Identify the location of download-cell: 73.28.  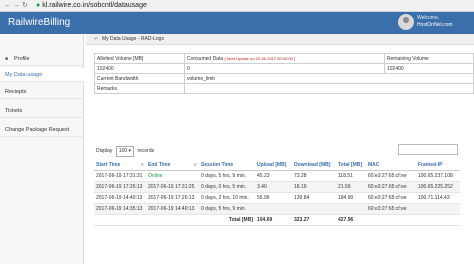
(314, 176).